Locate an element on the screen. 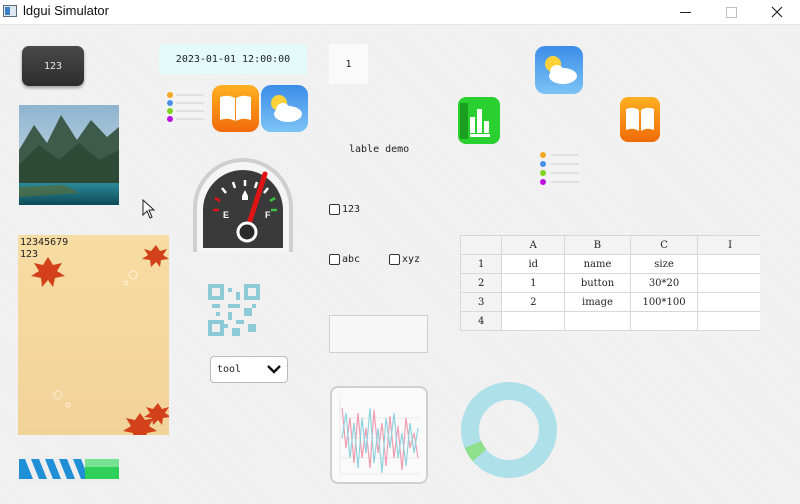 The height and width of the screenshot is (504, 800). chevron-down-icon is located at coordinates (274, 369).